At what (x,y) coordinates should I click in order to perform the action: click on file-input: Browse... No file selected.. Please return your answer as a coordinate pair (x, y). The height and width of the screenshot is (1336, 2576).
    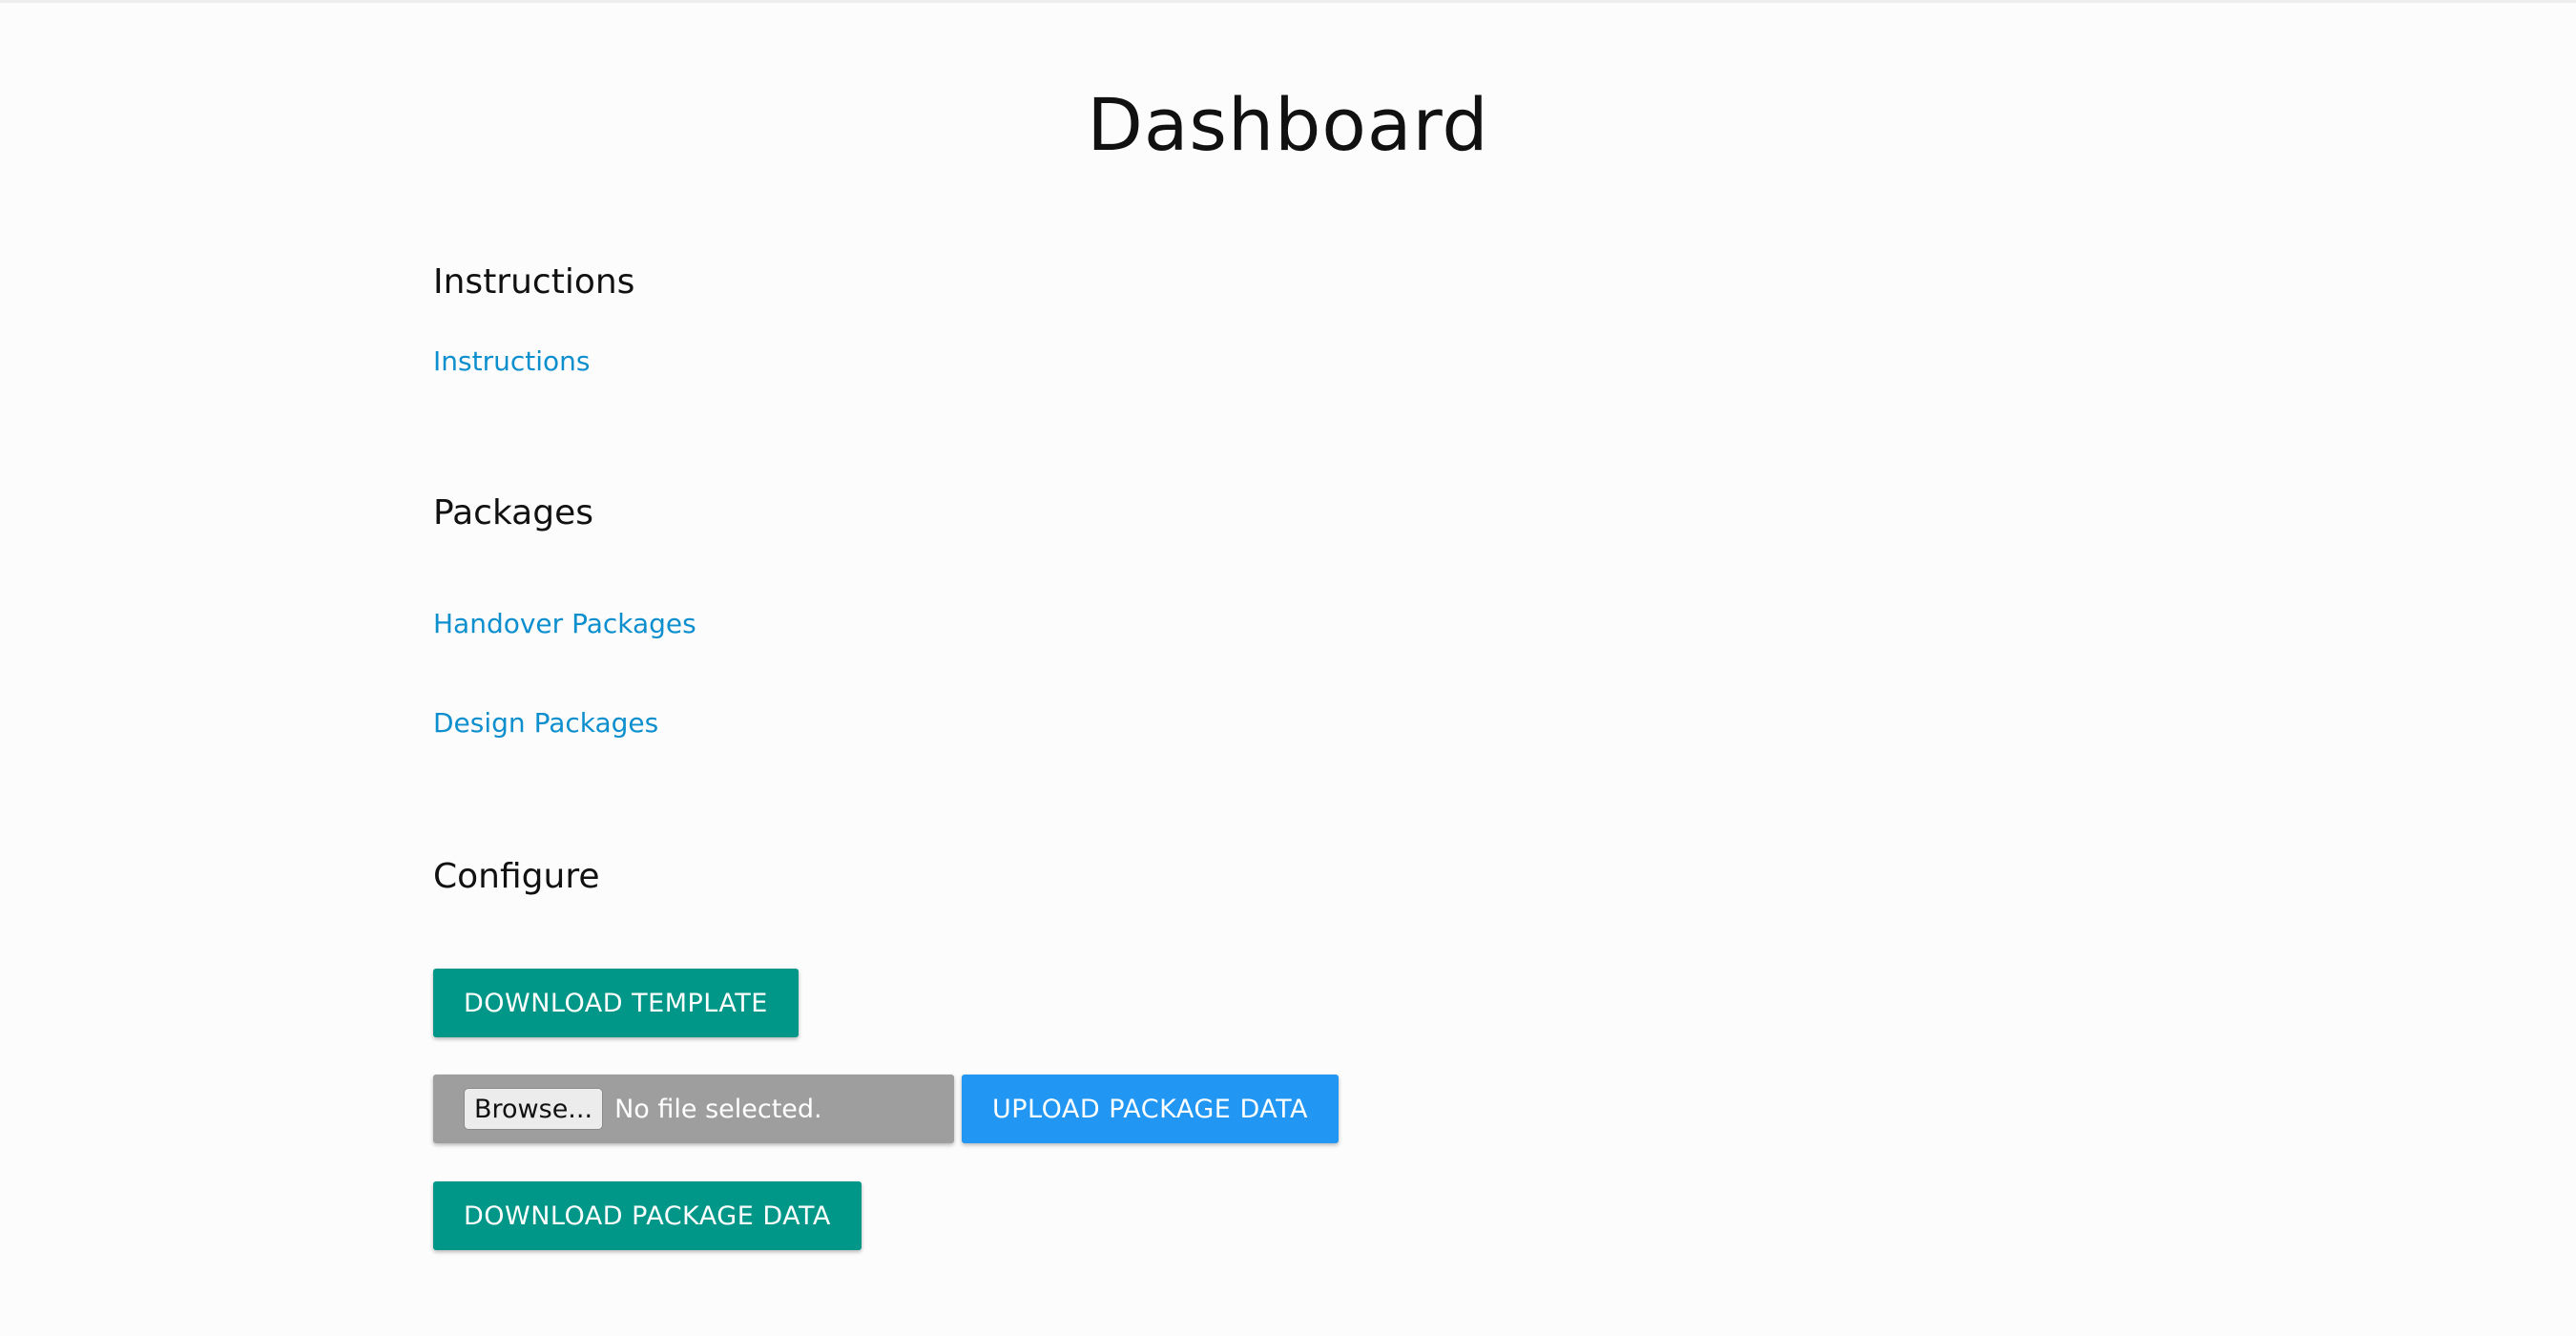
    Looking at the image, I should click on (693, 1109).